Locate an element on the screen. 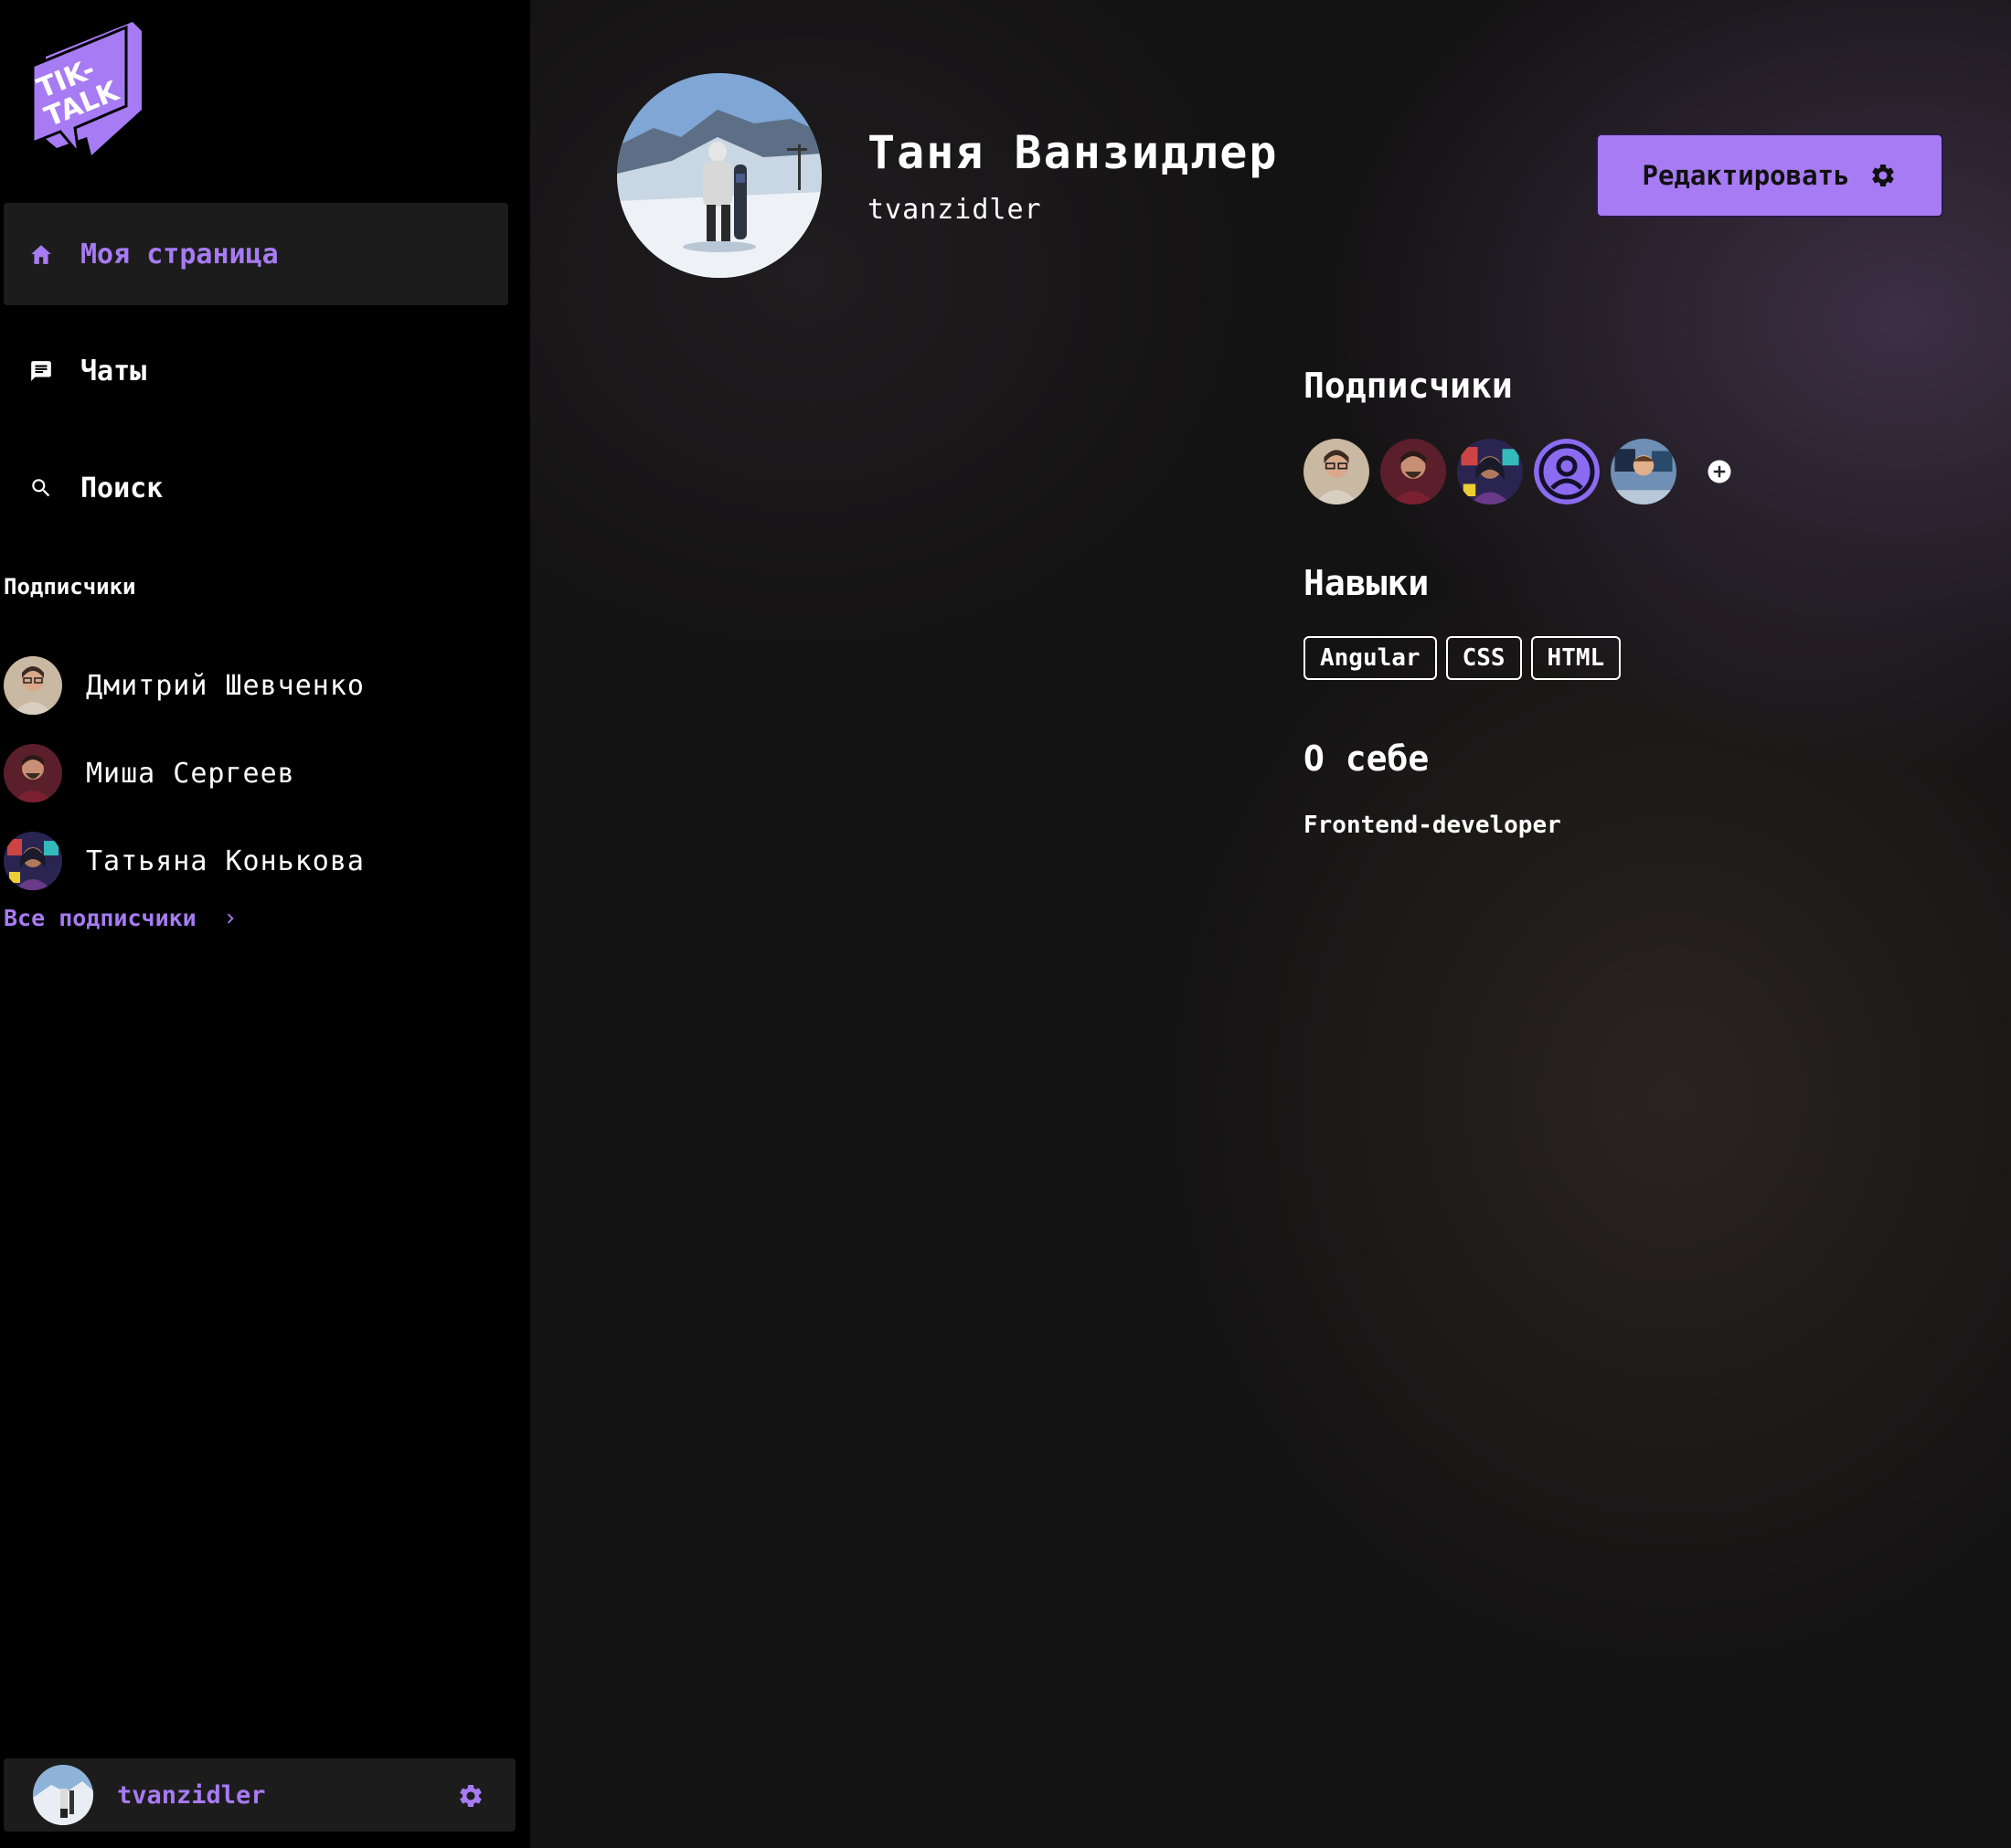  nav-item-my-page: Моя страница is located at coordinates (256, 254).